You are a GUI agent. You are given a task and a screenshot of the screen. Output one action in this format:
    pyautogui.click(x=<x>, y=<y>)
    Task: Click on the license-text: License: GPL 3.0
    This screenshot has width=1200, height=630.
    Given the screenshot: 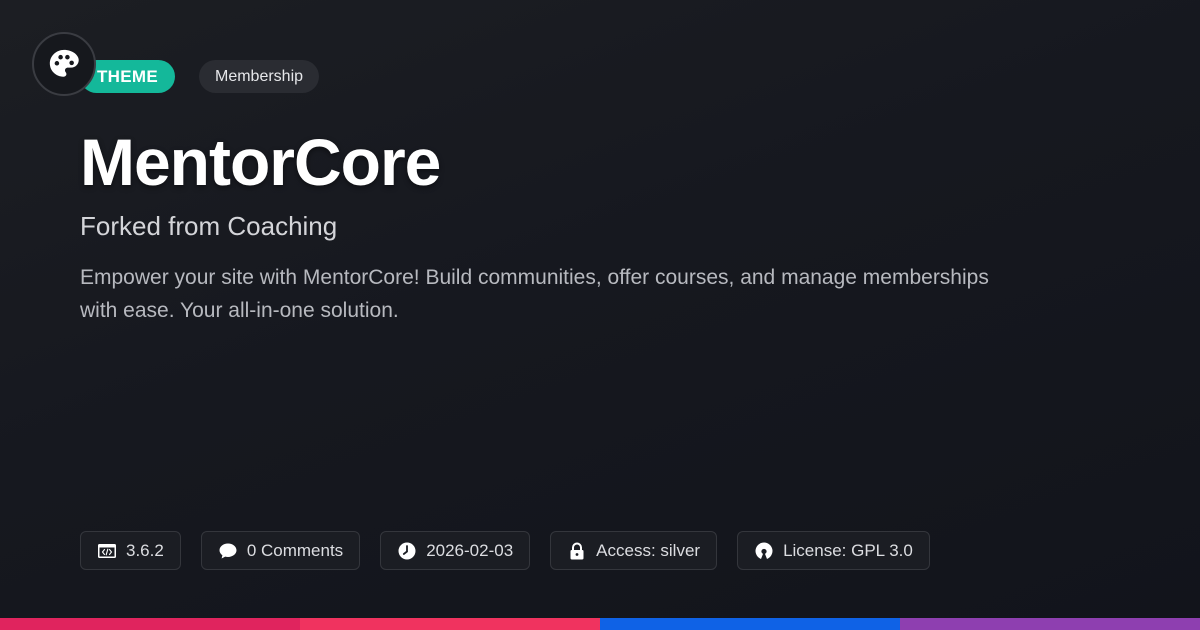 What is the action you would take?
    pyautogui.click(x=848, y=550)
    